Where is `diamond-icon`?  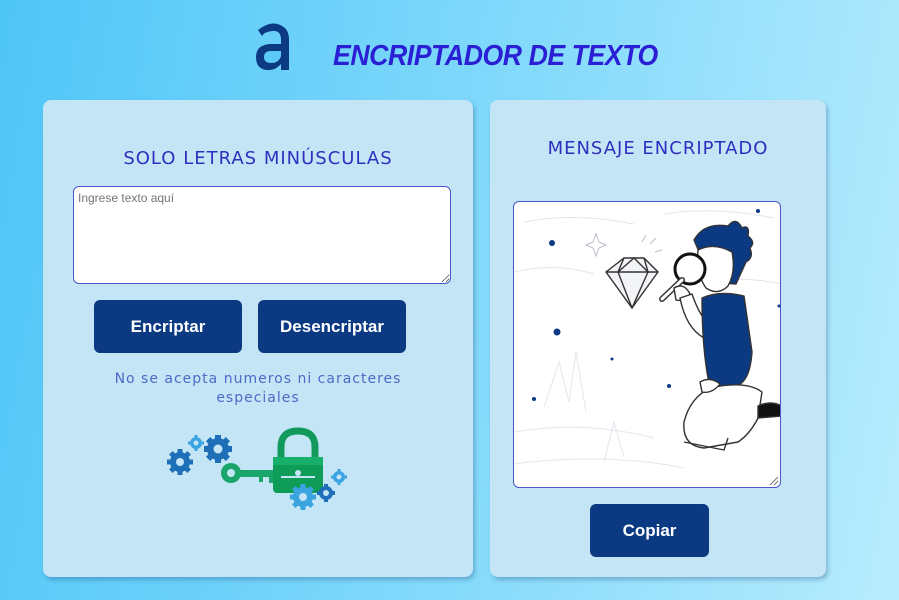 diamond-icon is located at coordinates (632, 283).